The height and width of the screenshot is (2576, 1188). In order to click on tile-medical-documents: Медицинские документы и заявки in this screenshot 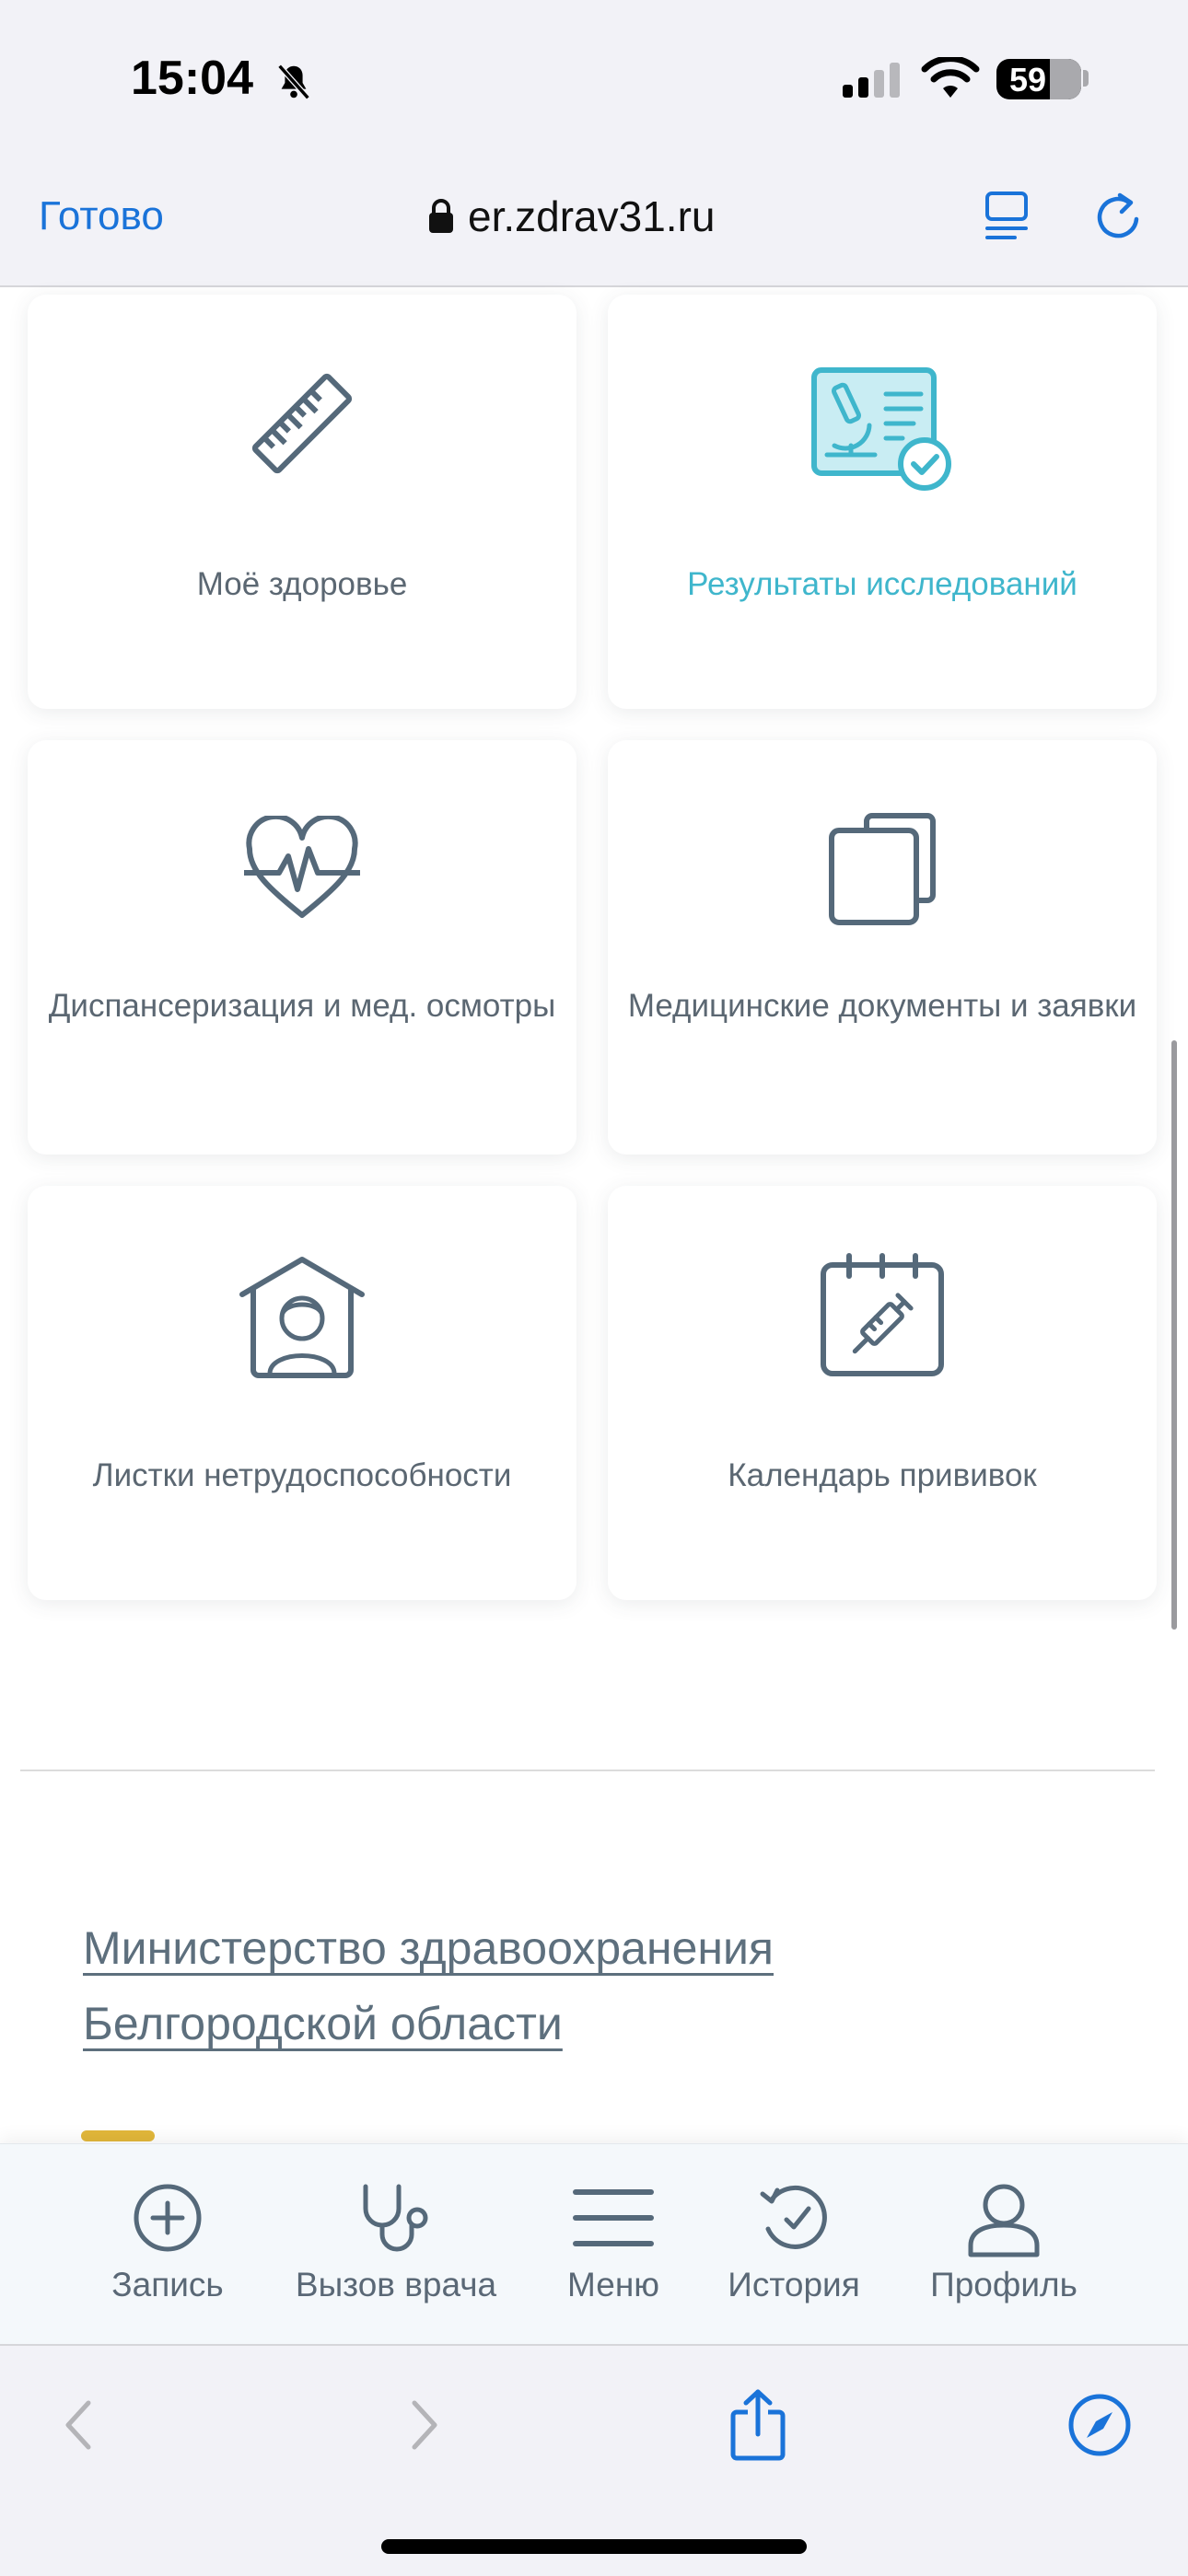, I will do `click(882, 947)`.